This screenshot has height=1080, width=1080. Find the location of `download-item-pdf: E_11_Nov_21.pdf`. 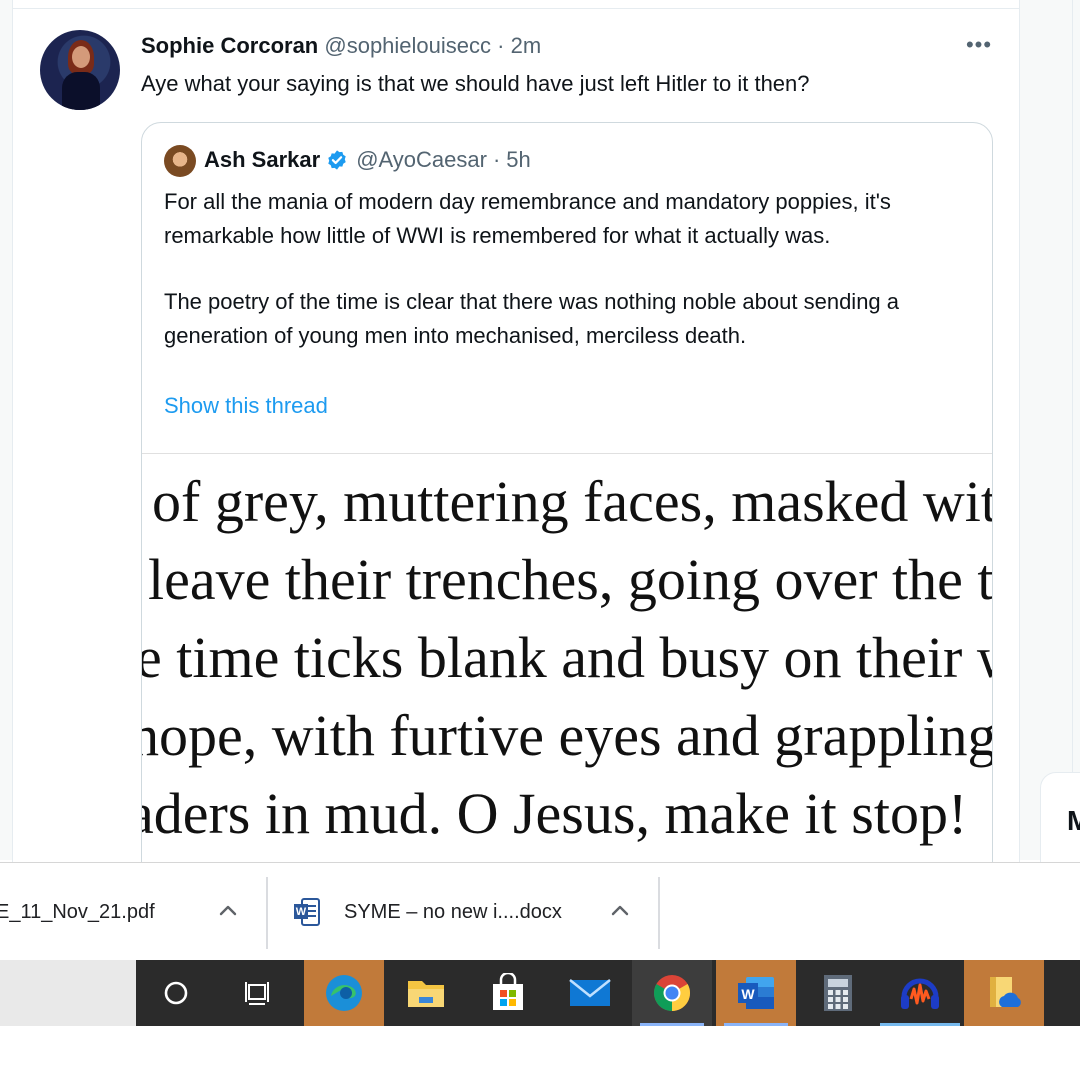

download-item-pdf: E_11_Nov_21.pdf is located at coordinates (133, 912).